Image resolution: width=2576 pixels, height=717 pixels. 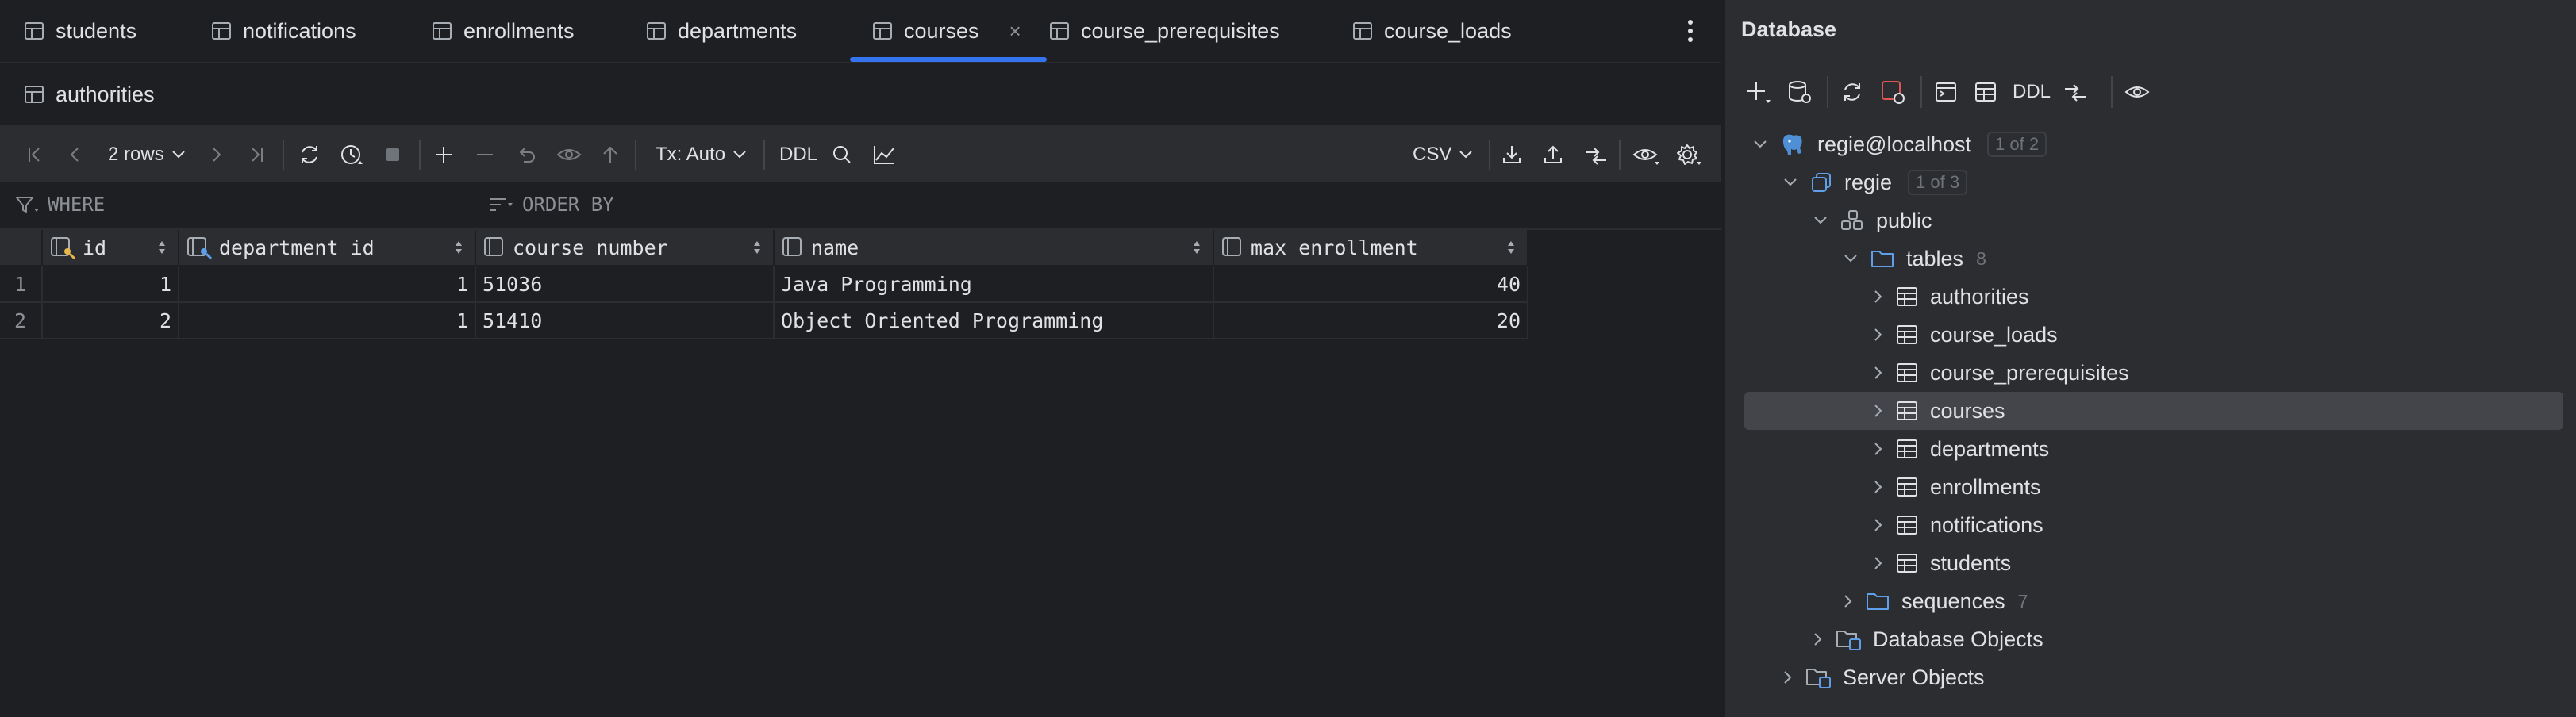 I want to click on tab-label: courses, so click(x=942, y=30).